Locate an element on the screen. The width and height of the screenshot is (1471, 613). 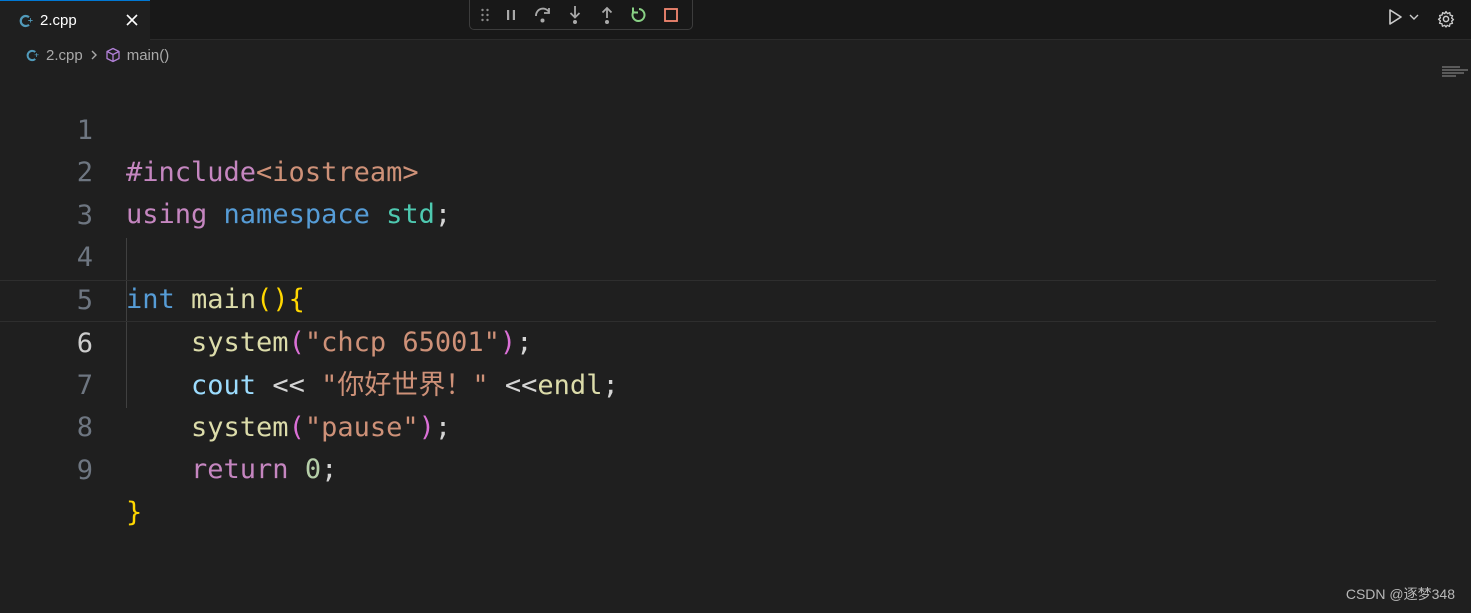
breadcrumb-symbol: main() is located at coordinates (137, 55).